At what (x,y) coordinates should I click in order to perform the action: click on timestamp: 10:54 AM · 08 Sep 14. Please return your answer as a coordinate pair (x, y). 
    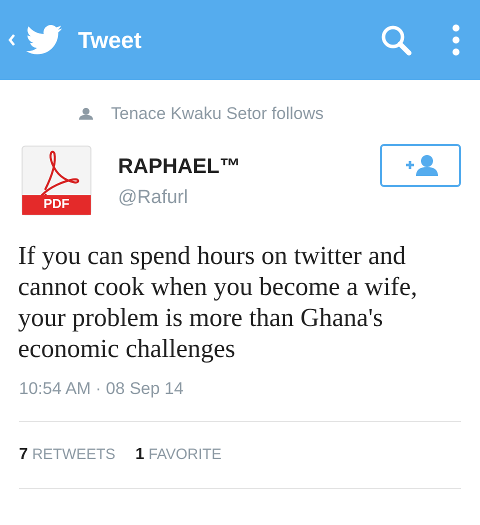
    Looking at the image, I should click on (101, 389).